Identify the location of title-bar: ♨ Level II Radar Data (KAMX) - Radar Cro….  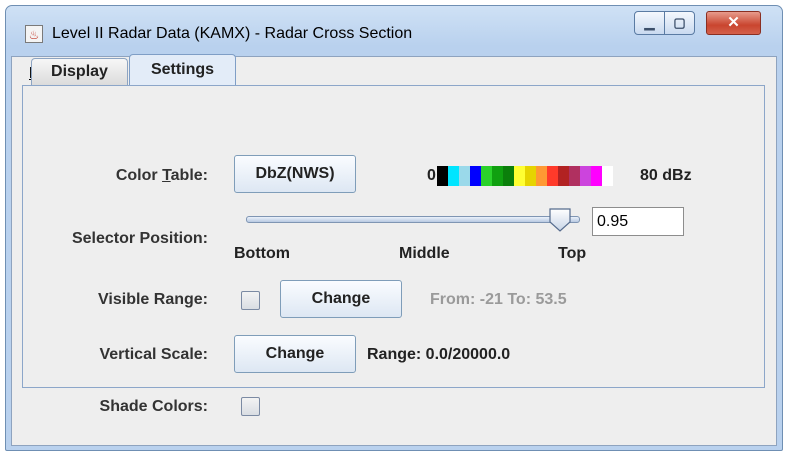
(394, 31).